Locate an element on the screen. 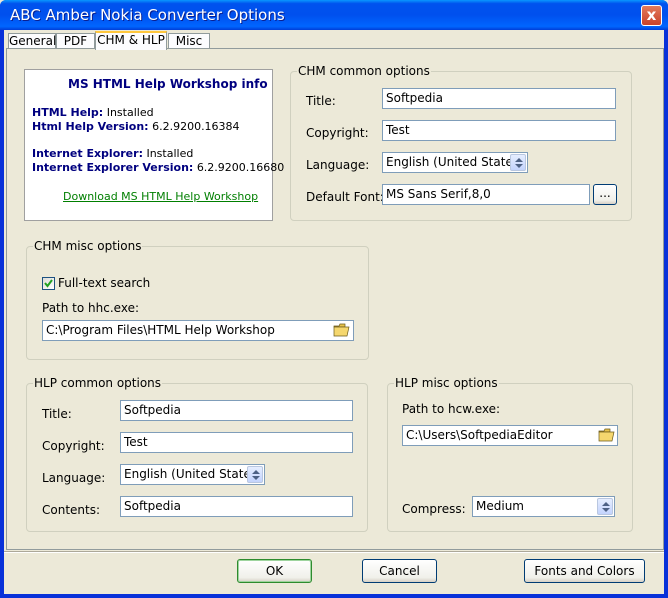  close-icon: x is located at coordinates (651, 15).